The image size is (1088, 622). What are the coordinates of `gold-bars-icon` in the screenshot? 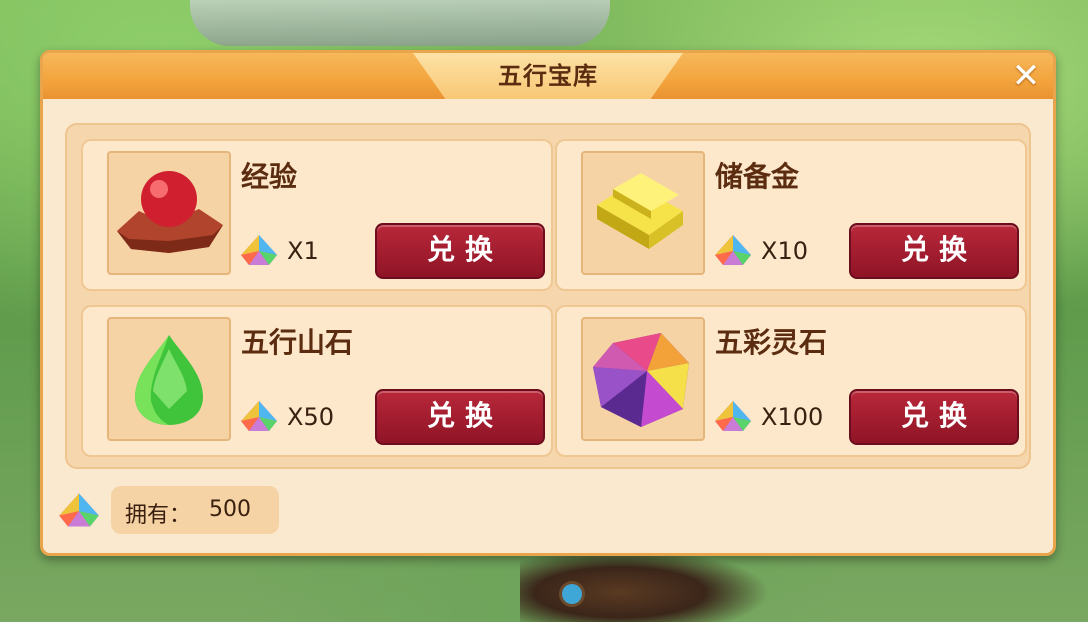 It's located at (640, 211).